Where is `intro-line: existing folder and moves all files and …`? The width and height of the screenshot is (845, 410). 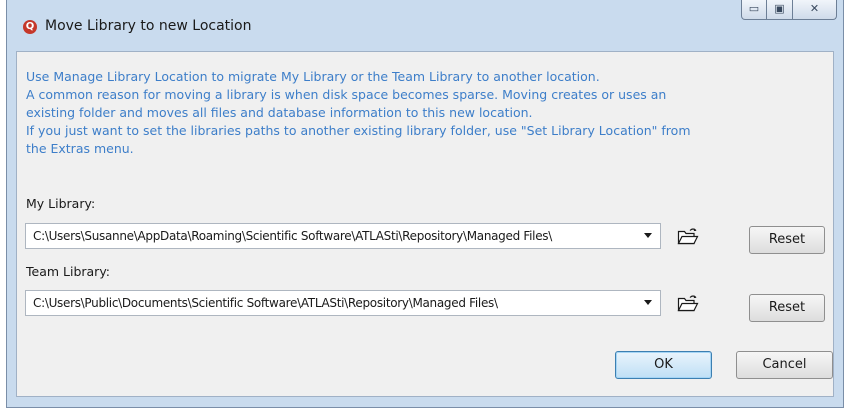 intro-line: existing folder and moves all files and … is located at coordinates (279, 112).